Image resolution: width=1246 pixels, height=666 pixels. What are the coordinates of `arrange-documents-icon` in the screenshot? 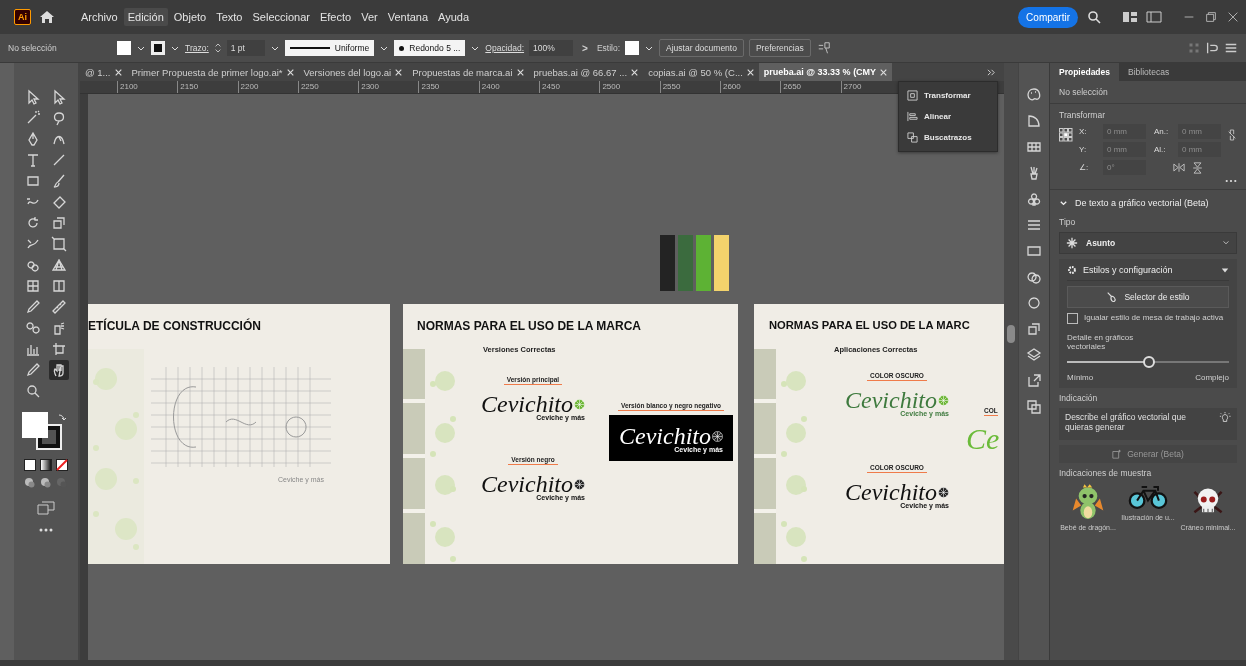 It's located at (1130, 17).